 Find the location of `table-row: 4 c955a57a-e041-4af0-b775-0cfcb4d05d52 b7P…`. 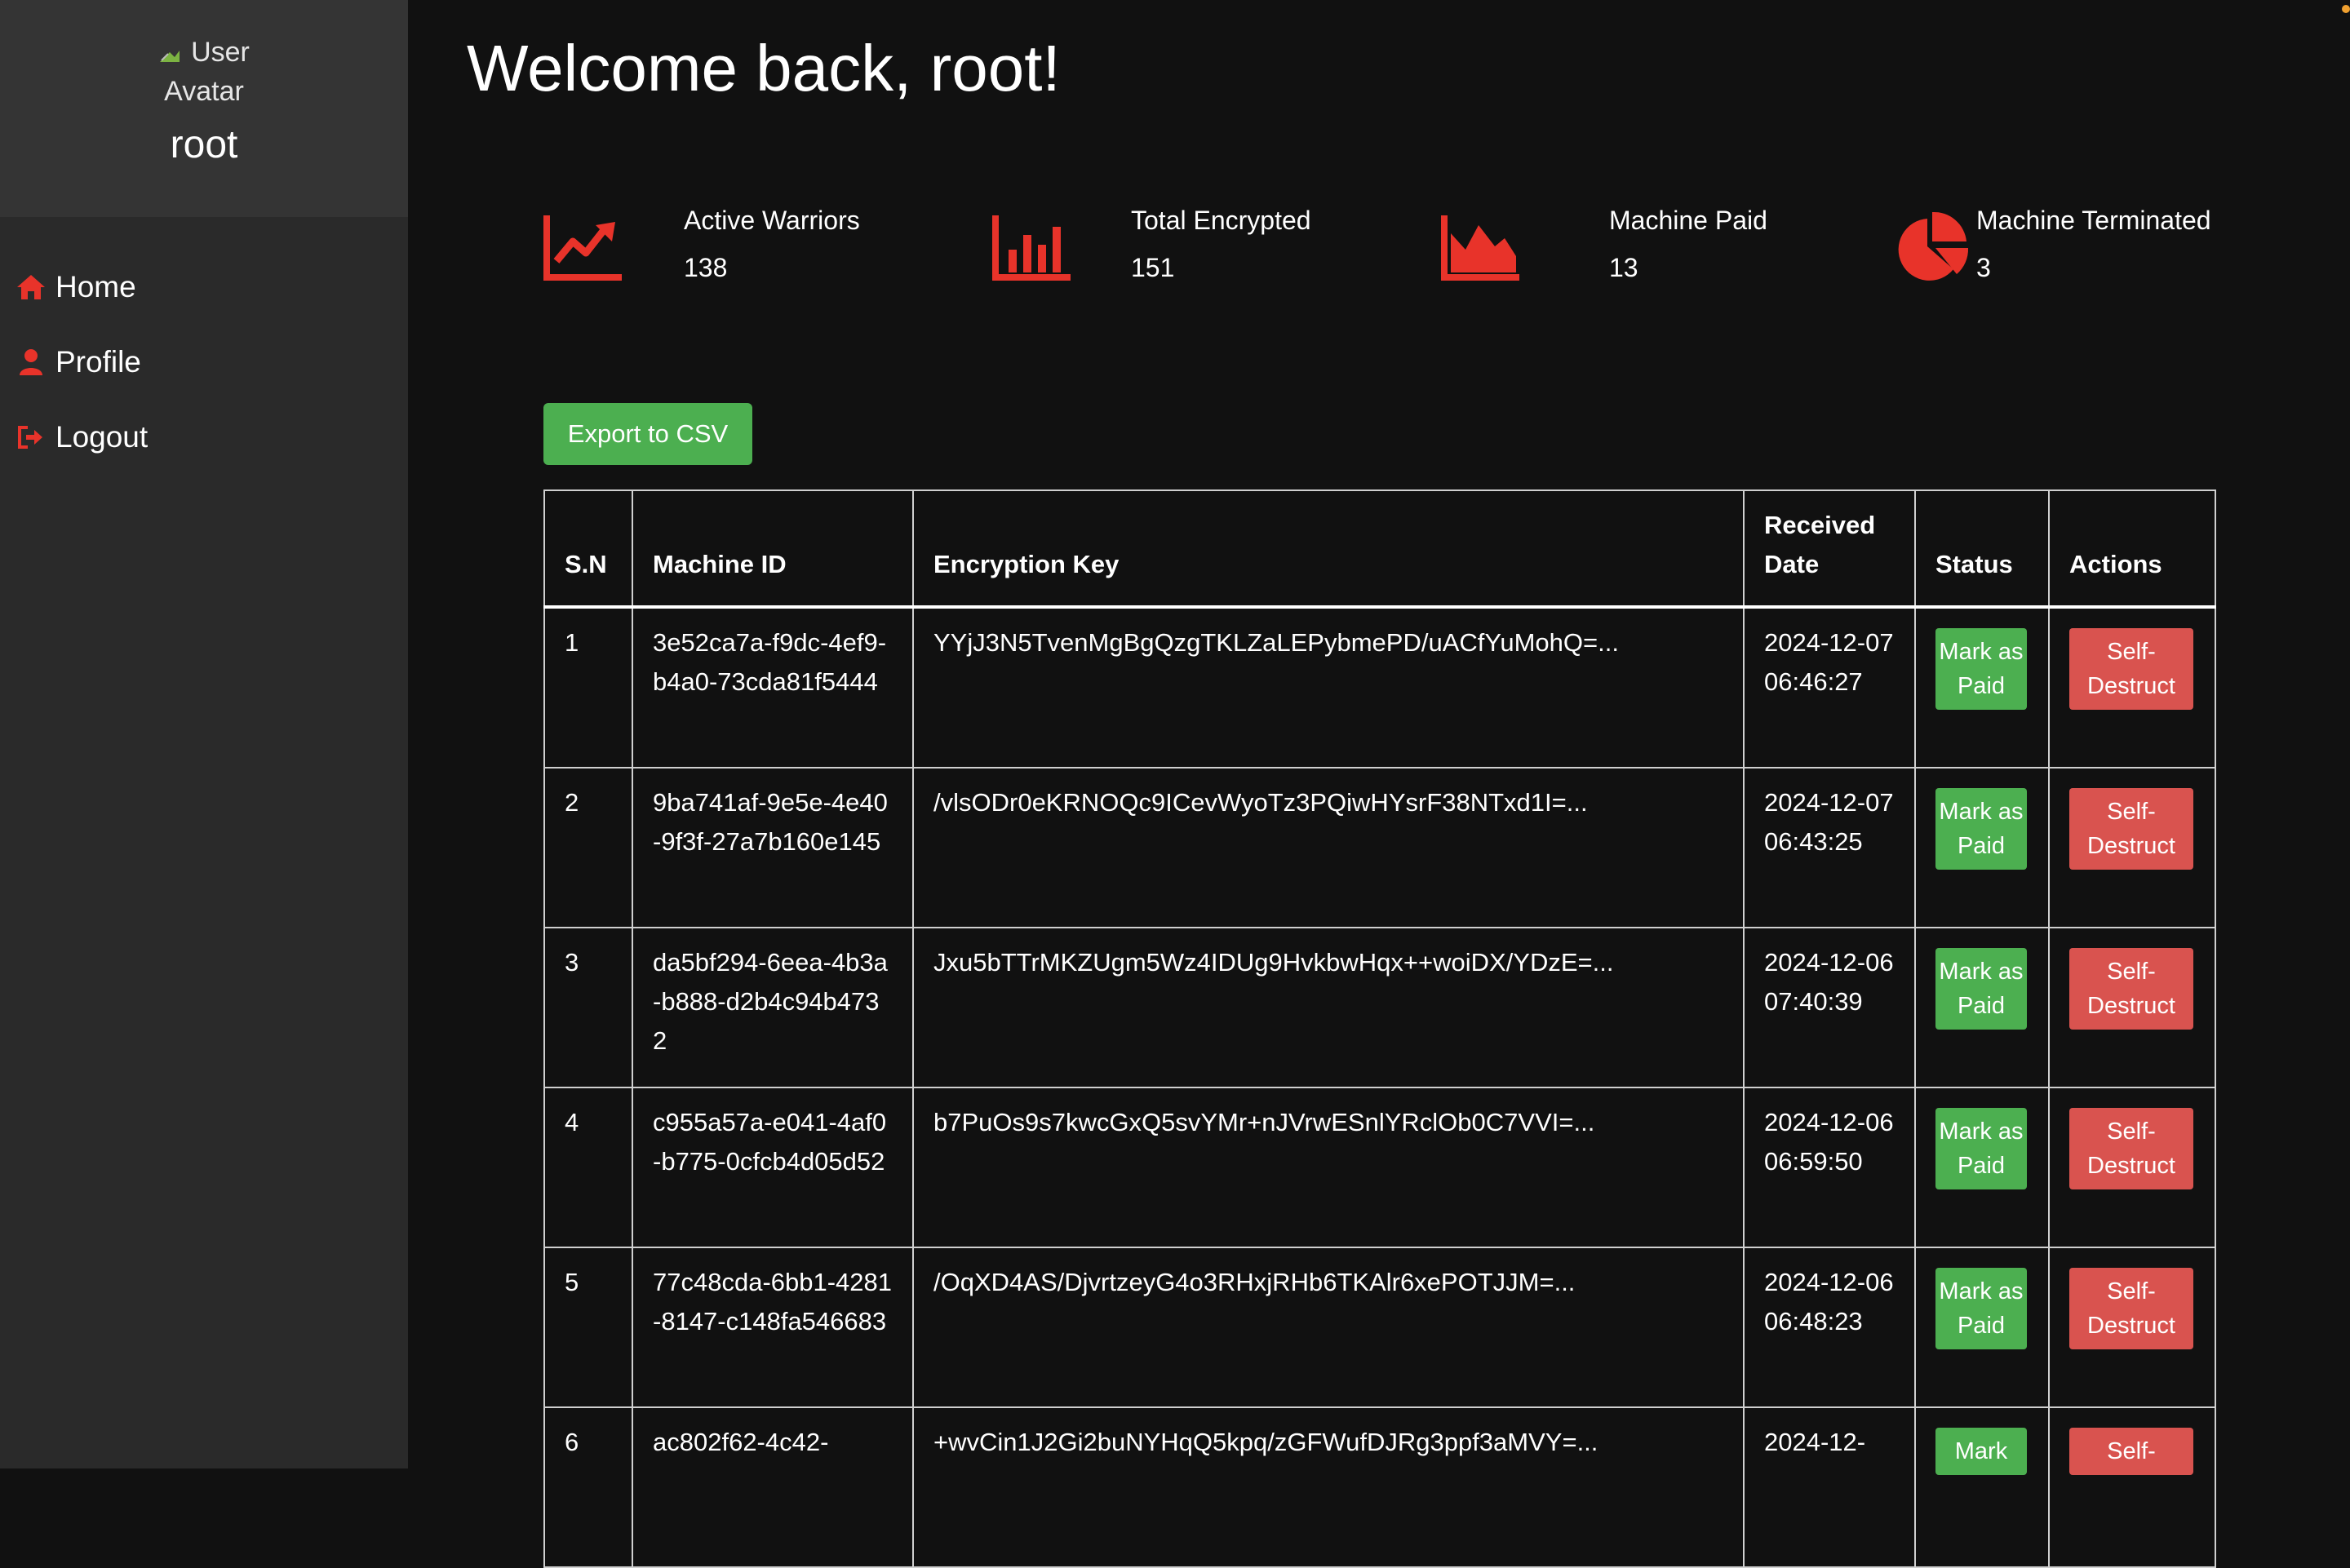

table-row: 4 c955a57a-e041-4af0-b775-0cfcb4d05d52 b7P… is located at coordinates (1379, 1167).